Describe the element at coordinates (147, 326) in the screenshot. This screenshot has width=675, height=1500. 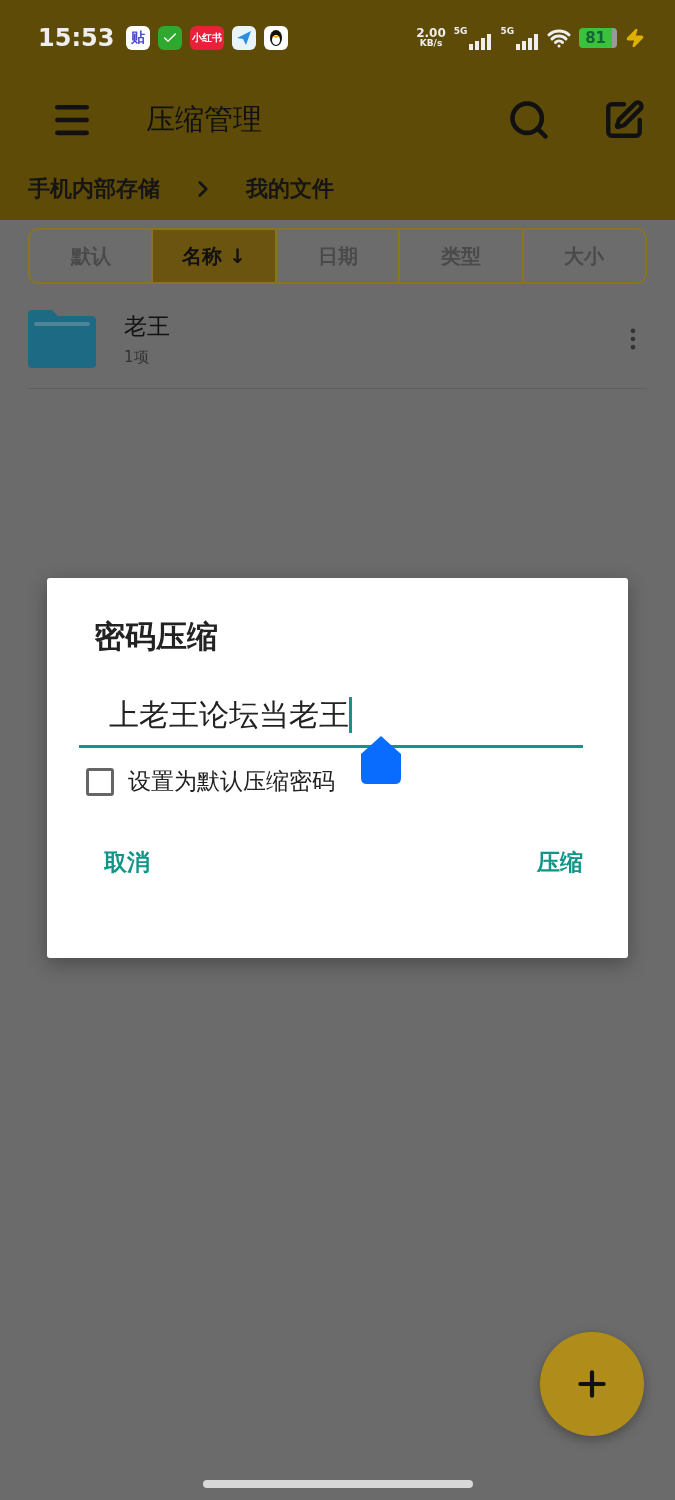
I see `file-name: 老王` at that location.